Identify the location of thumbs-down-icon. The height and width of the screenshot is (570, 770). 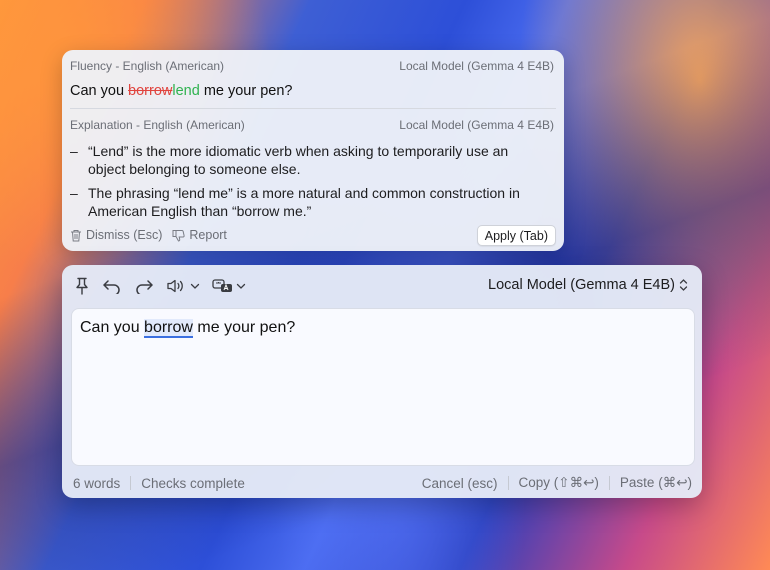
(179, 235).